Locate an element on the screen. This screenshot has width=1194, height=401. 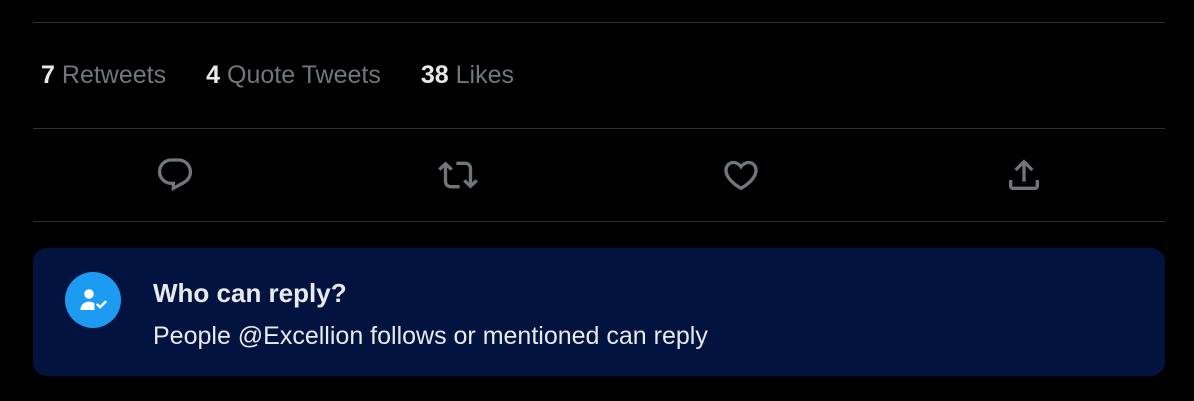
likes-stat-link: 38 Likes is located at coordinates (467, 75).